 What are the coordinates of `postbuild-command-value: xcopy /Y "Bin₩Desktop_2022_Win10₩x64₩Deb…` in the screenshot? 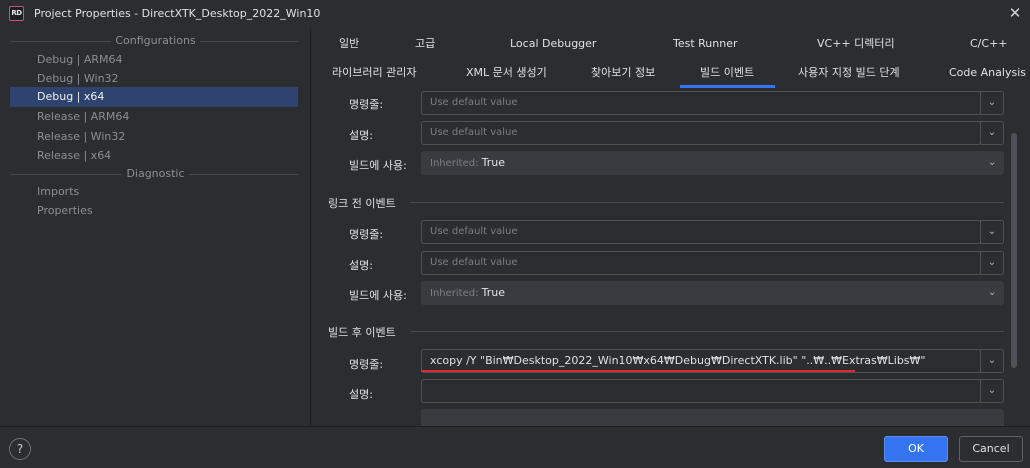 It's located at (678, 360).